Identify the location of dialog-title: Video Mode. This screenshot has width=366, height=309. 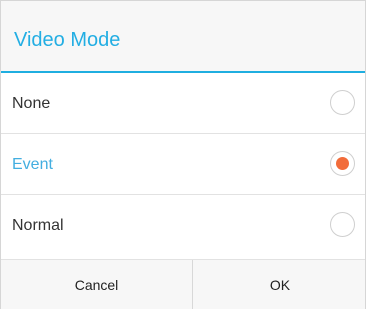
(67, 40).